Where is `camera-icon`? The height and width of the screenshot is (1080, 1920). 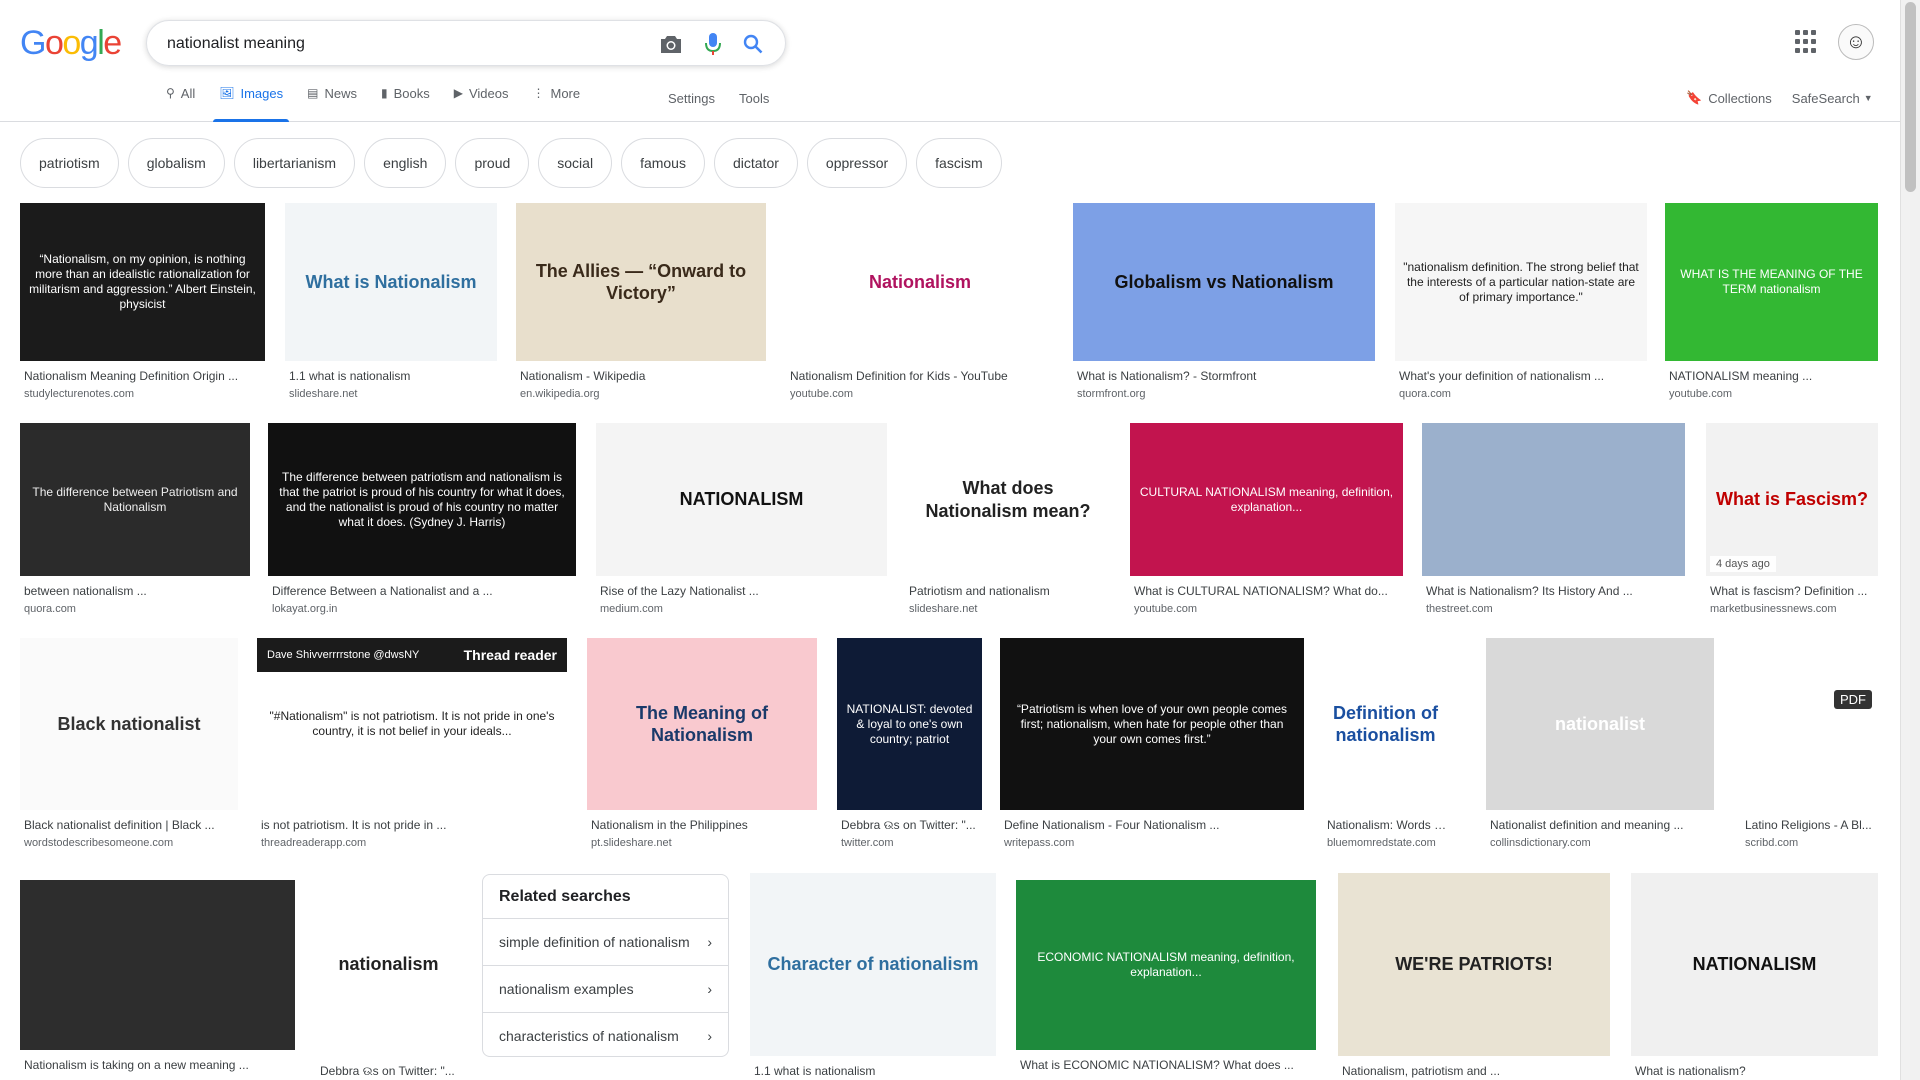 camera-icon is located at coordinates (671, 44).